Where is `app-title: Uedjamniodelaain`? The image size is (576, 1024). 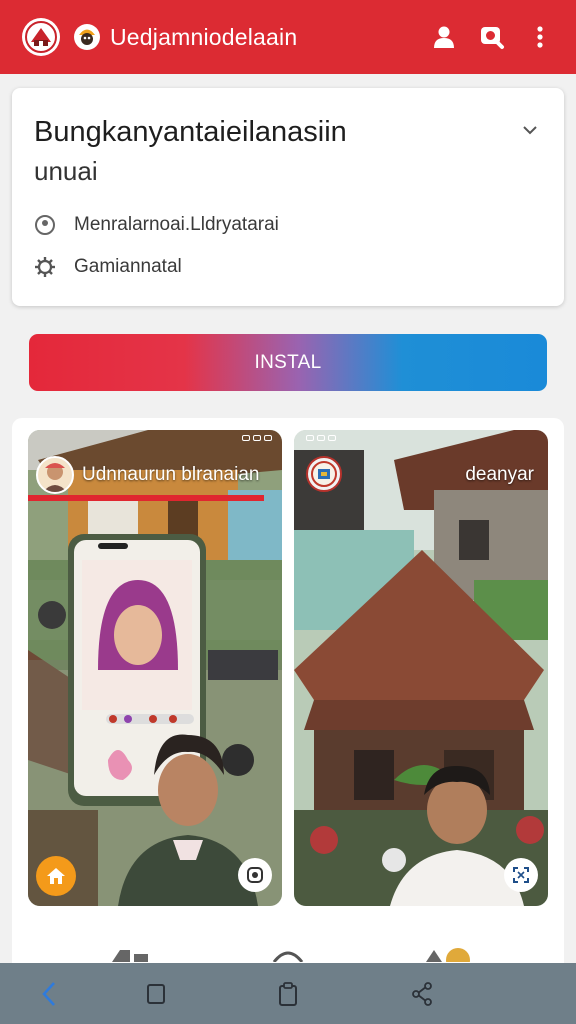
app-title: Uedjamniodelaain is located at coordinates (204, 36).